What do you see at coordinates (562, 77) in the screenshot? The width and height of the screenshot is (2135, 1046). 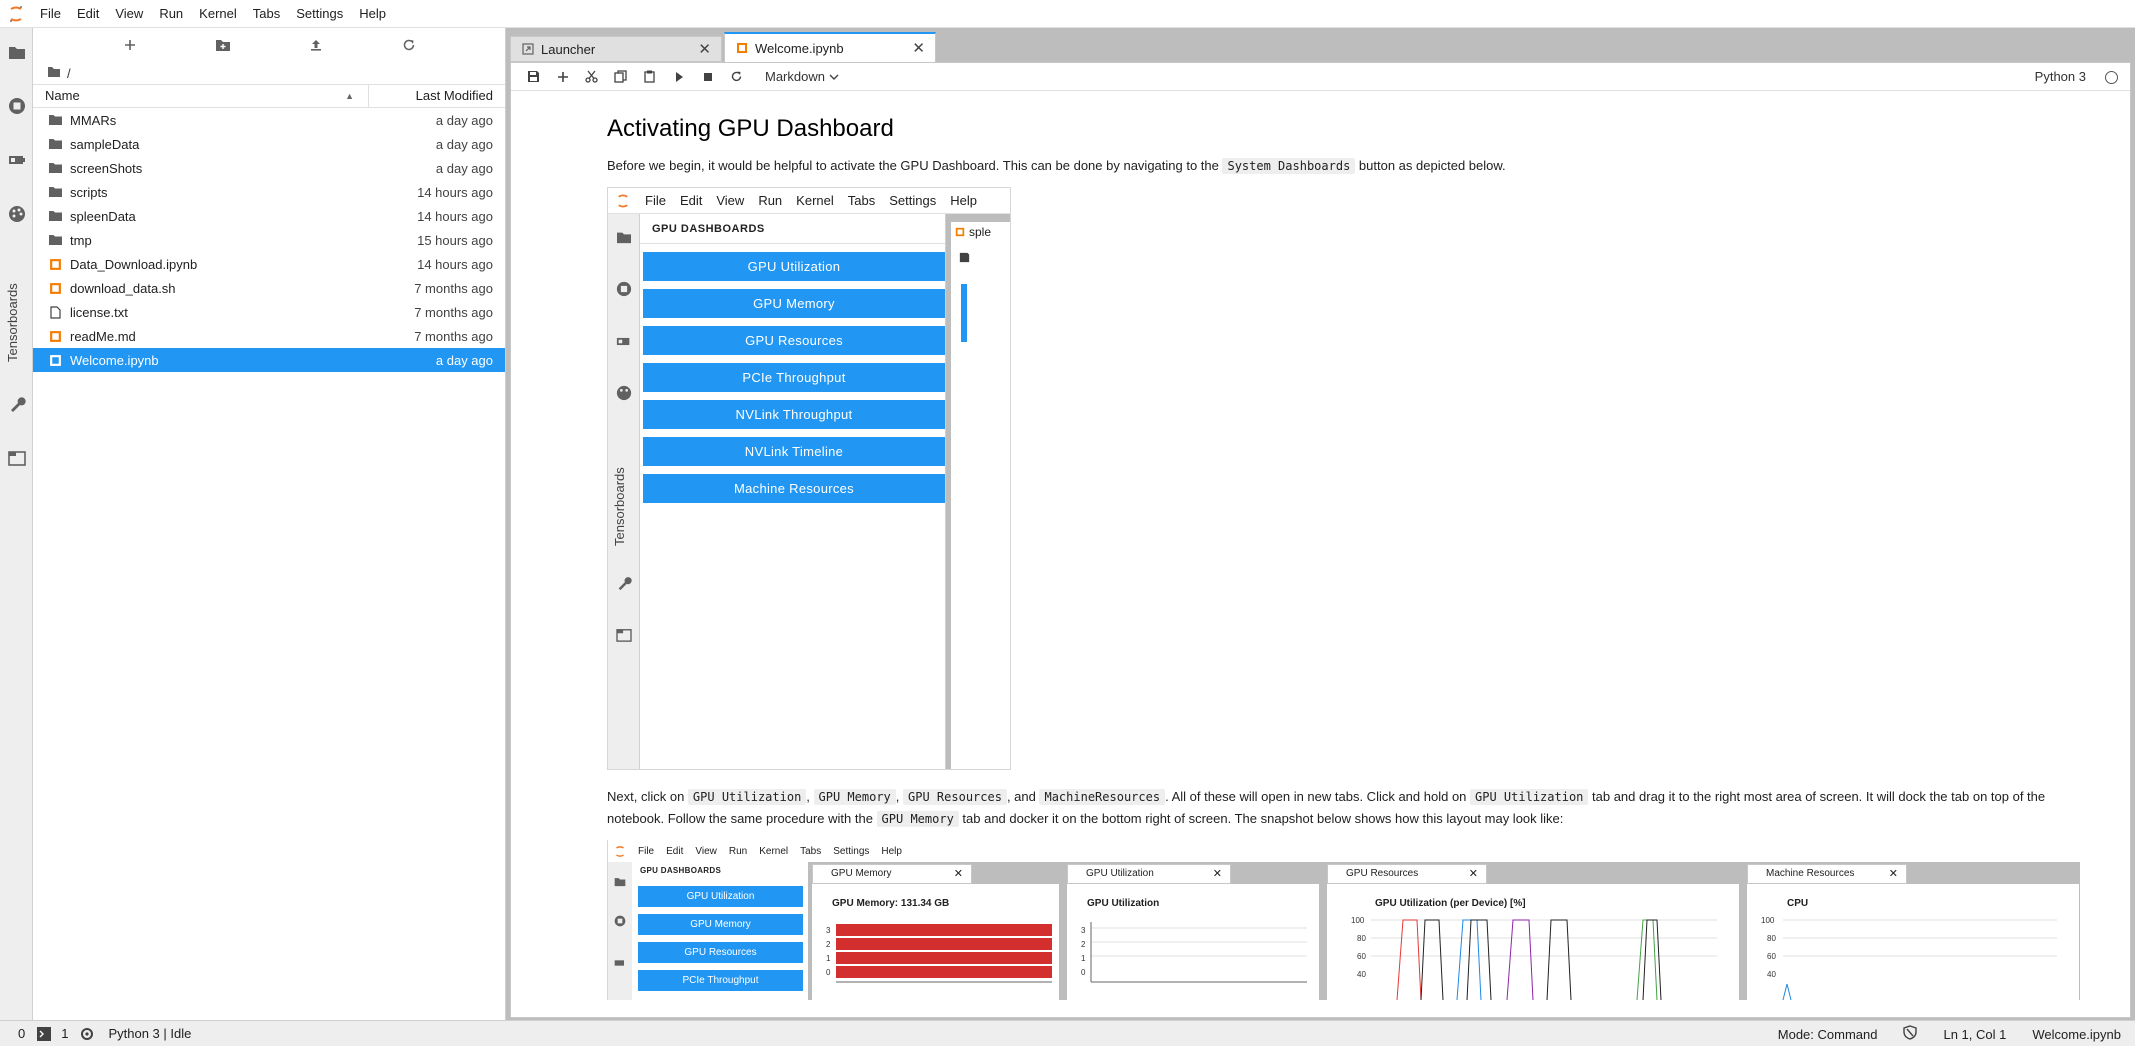 I see `insert-cell-icon` at bounding box center [562, 77].